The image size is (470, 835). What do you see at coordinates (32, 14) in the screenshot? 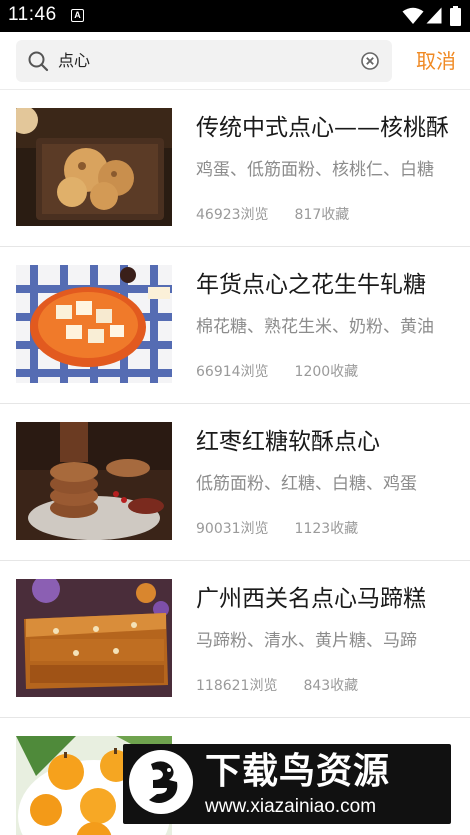
I see `status-time: 11:46` at bounding box center [32, 14].